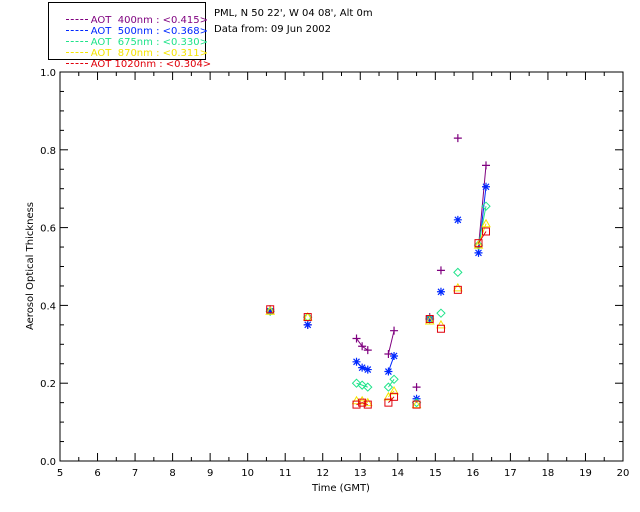 The image size is (640, 512). I want to click on x-tick-label: 17, so click(510, 473).